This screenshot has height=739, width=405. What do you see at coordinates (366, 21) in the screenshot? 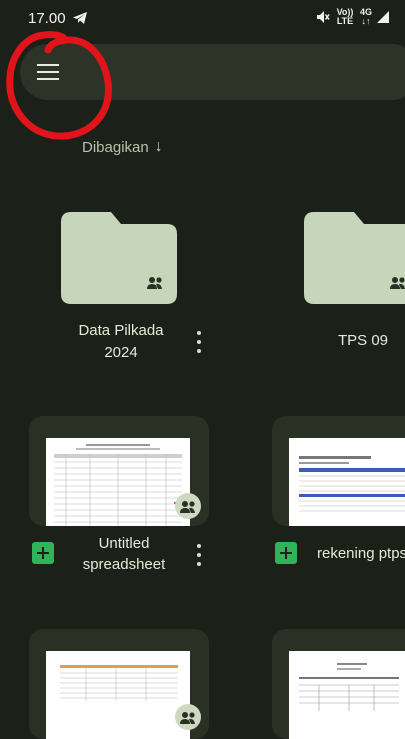
I see `data-arrows-icon: ↓↑` at bounding box center [366, 21].